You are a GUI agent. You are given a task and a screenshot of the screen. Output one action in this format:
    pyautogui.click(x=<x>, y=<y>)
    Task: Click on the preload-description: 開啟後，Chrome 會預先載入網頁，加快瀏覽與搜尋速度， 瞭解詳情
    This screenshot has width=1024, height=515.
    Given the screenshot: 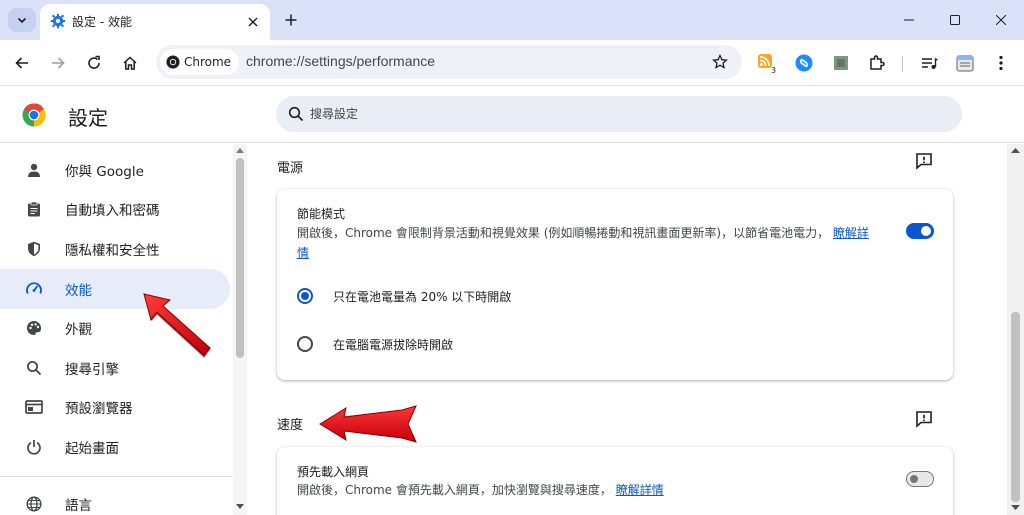 What is the action you would take?
    pyautogui.click(x=587, y=490)
    